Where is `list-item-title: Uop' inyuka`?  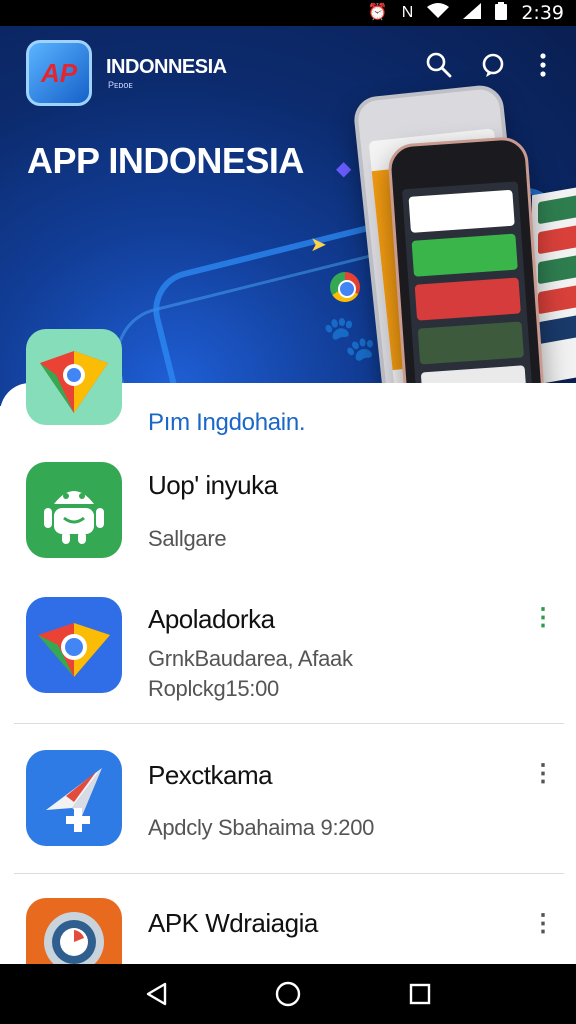
list-item-title: Uop' inyuka is located at coordinates (213, 485).